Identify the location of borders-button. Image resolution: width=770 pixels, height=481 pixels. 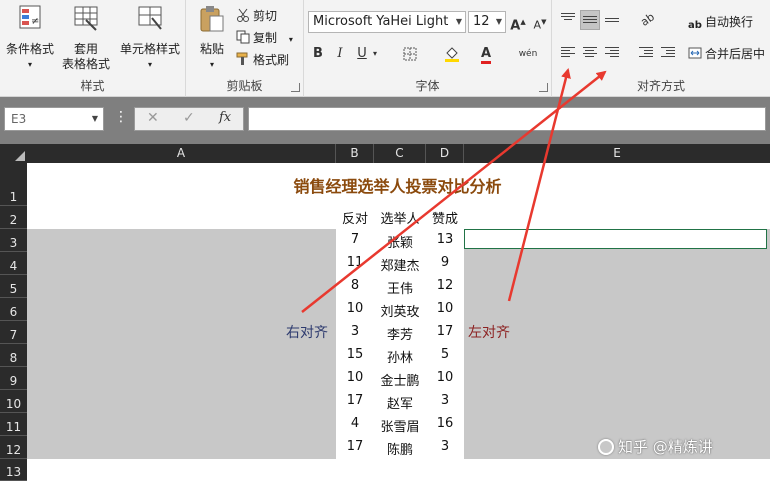
(410, 54).